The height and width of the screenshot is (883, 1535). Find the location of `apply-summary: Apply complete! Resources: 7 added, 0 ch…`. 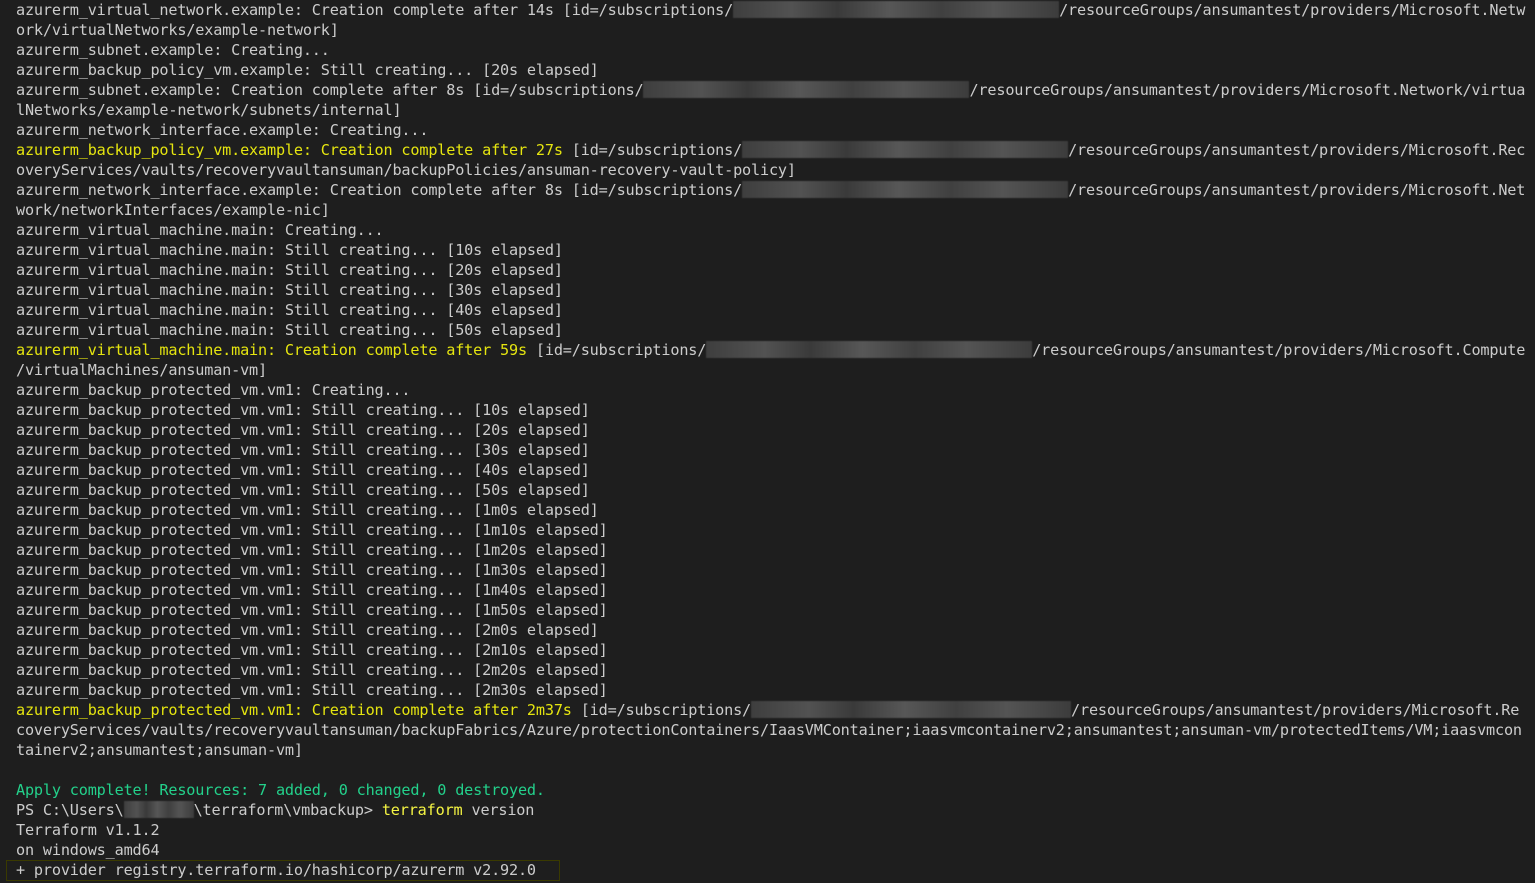

apply-summary: Apply complete! Resources: 7 added, 0 ch… is located at coordinates (280, 790).